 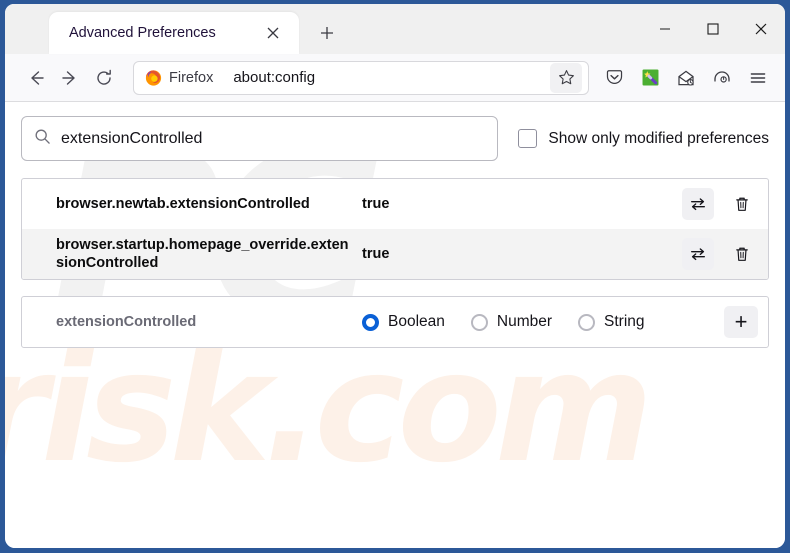 What do you see at coordinates (758, 78) in the screenshot?
I see `app-menu-icon` at bounding box center [758, 78].